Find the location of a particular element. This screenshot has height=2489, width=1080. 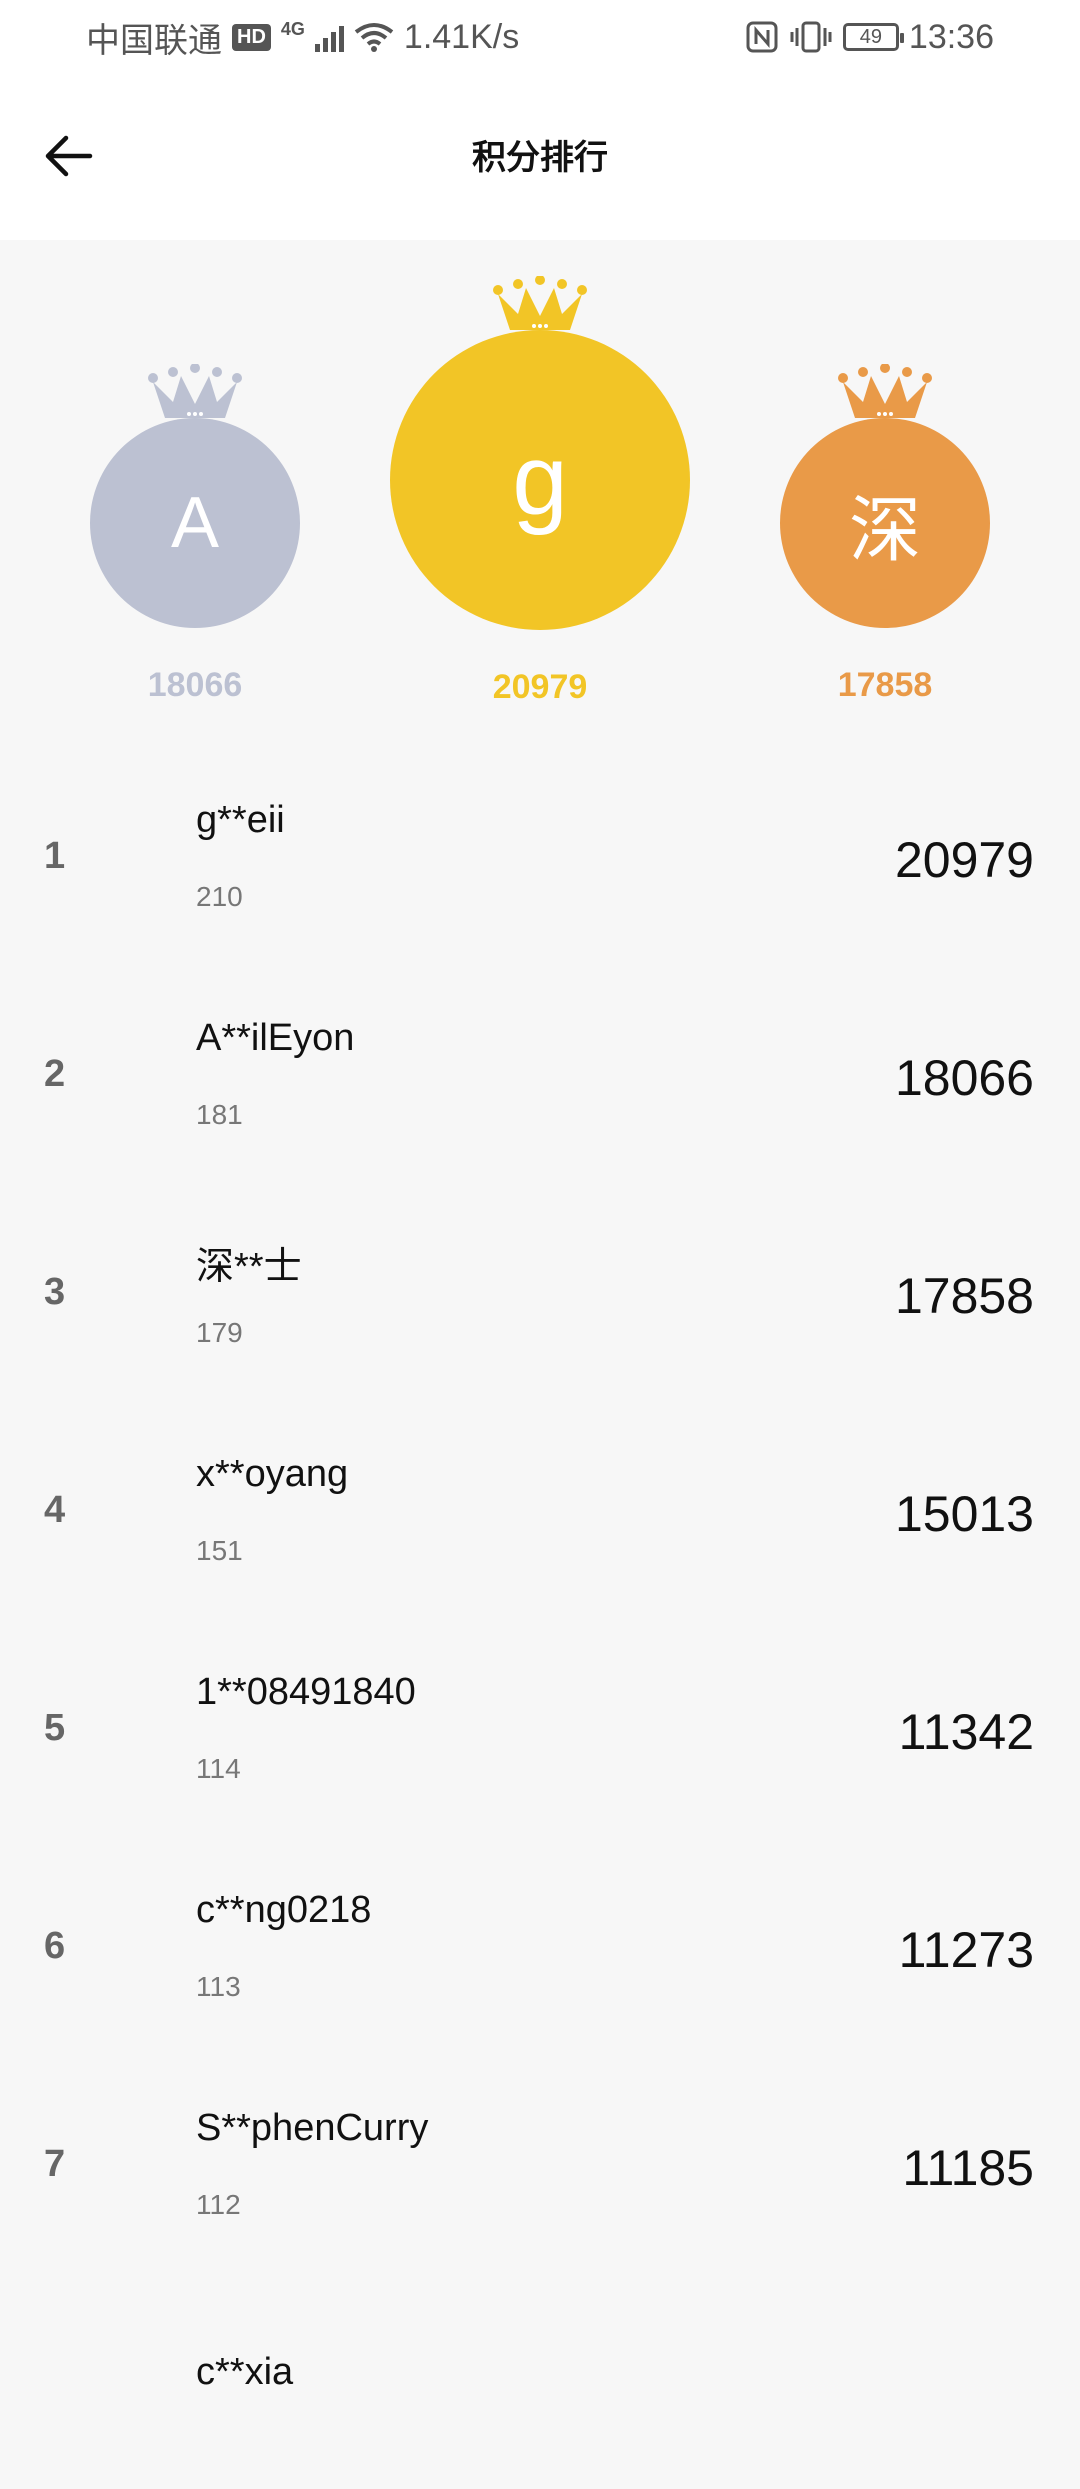

wifi-icon is located at coordinates (374, 37).